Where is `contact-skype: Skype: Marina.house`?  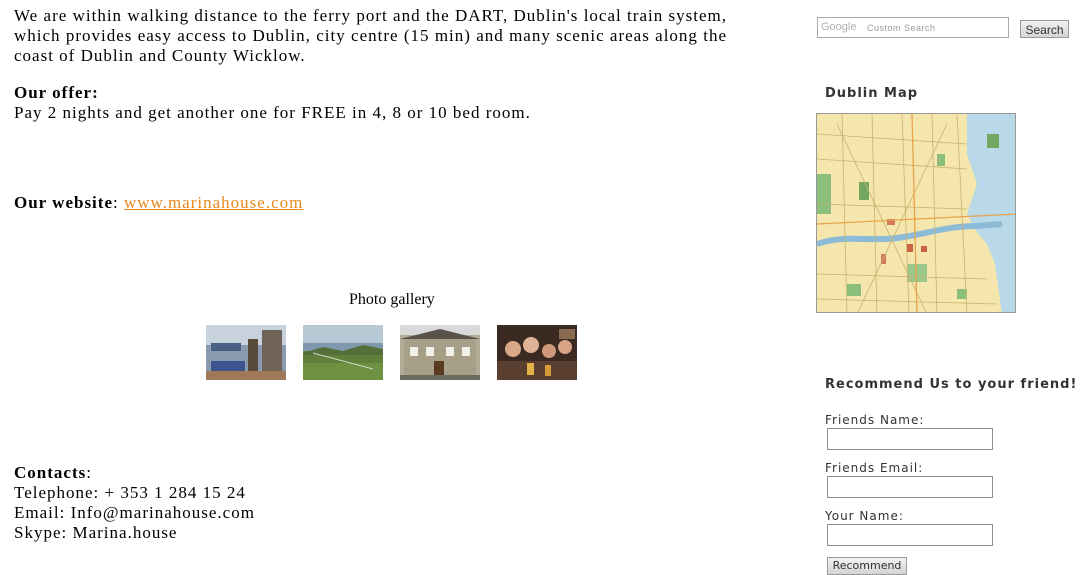
contact-skype: Skype: Marina.house is located at coordinates (96, 532).